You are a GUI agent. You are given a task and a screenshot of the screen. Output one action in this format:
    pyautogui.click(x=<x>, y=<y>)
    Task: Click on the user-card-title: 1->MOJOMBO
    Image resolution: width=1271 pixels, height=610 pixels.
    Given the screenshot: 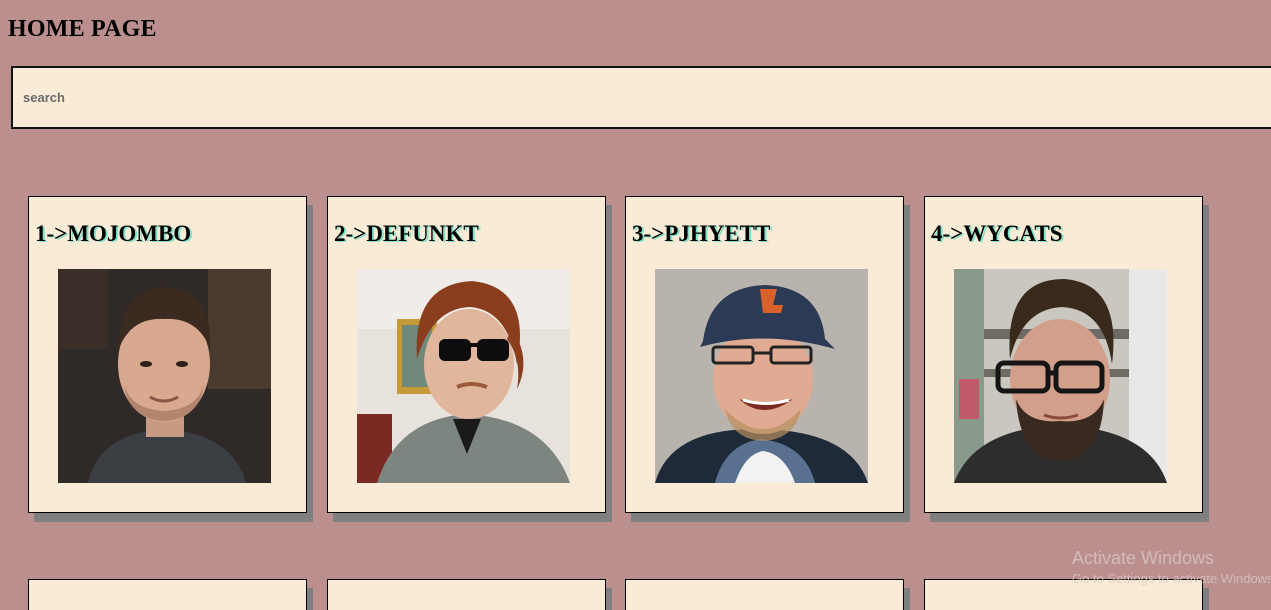 What is the action you would take?
    pyautogui.click(x=113, y=233)
    